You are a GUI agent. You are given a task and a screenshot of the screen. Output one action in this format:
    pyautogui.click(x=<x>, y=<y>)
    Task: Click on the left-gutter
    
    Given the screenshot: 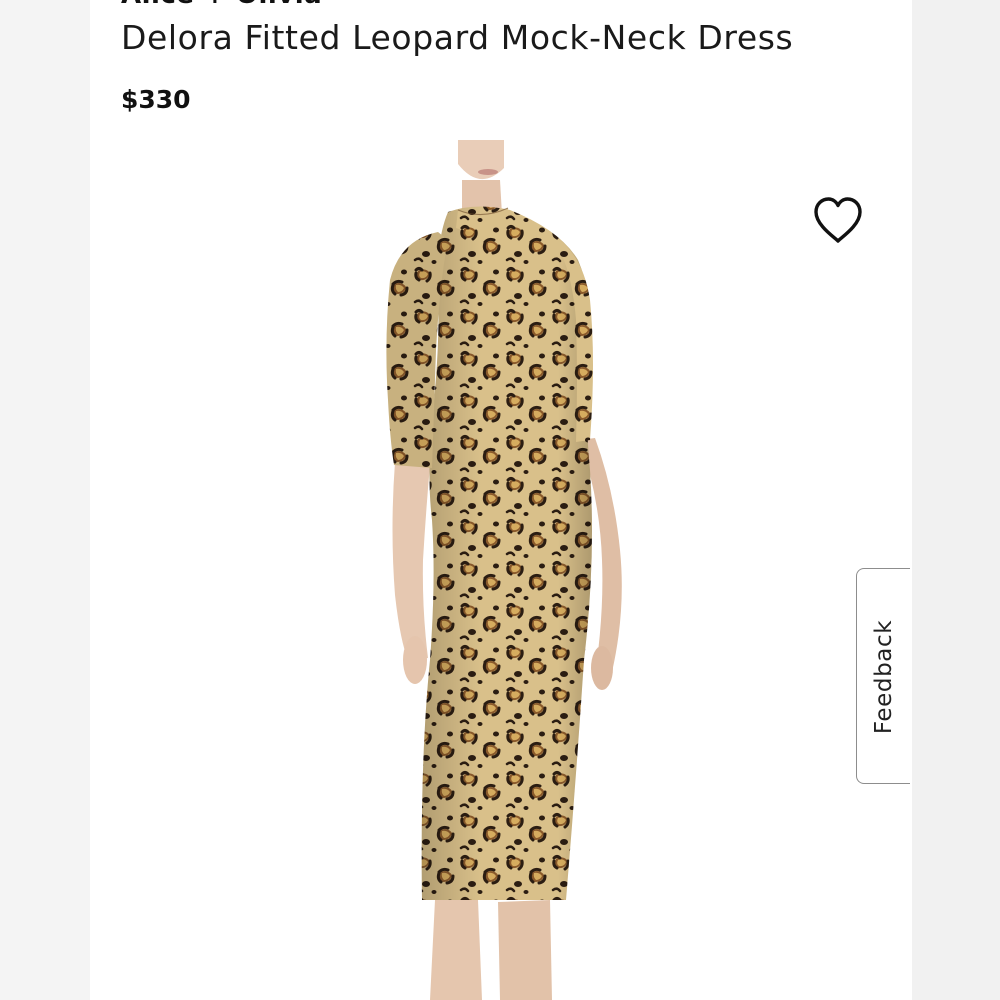 What is the action you would take?
    pyautogui.click(x=45, y=500)
    